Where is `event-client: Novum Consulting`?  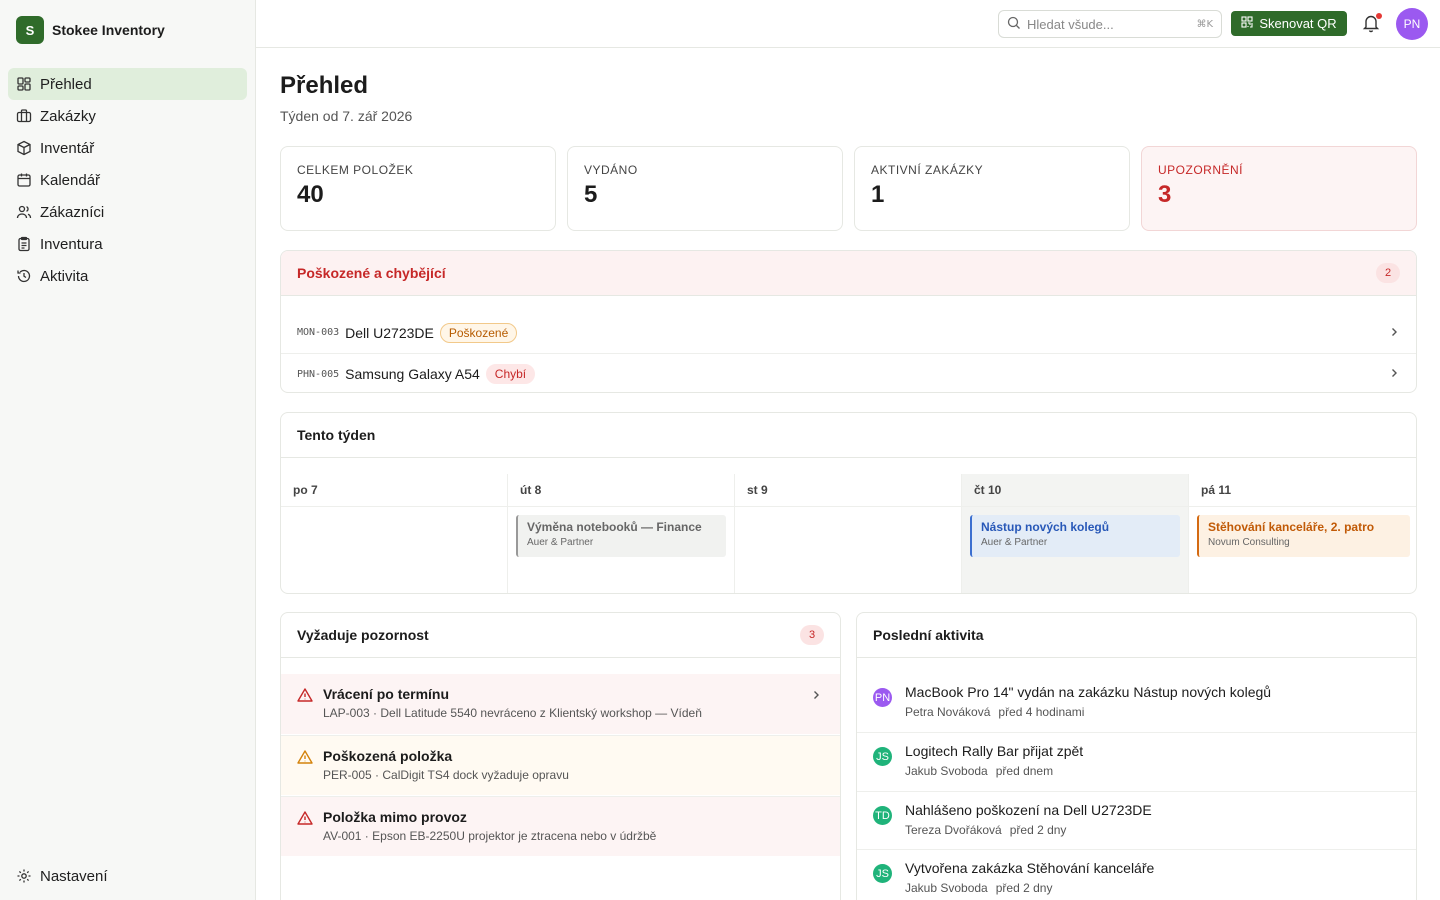
event-client: Novum Consulting is located at coordinates (1249, 542).